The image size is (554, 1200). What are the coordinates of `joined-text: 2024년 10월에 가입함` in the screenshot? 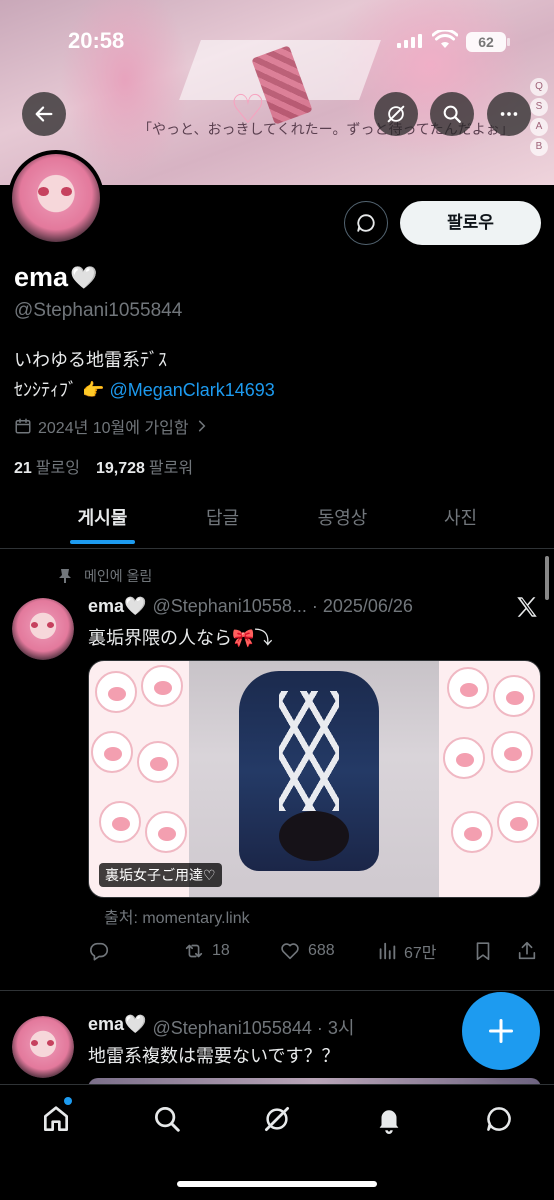 It's located at (113, 428).